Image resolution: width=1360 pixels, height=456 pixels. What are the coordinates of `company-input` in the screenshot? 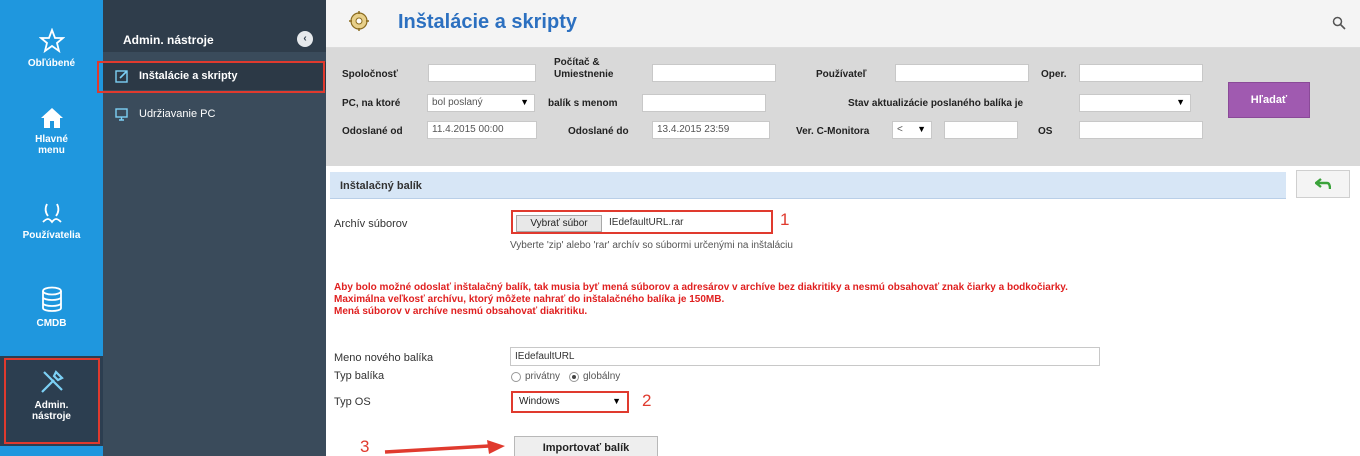 It's located at (482, 73).